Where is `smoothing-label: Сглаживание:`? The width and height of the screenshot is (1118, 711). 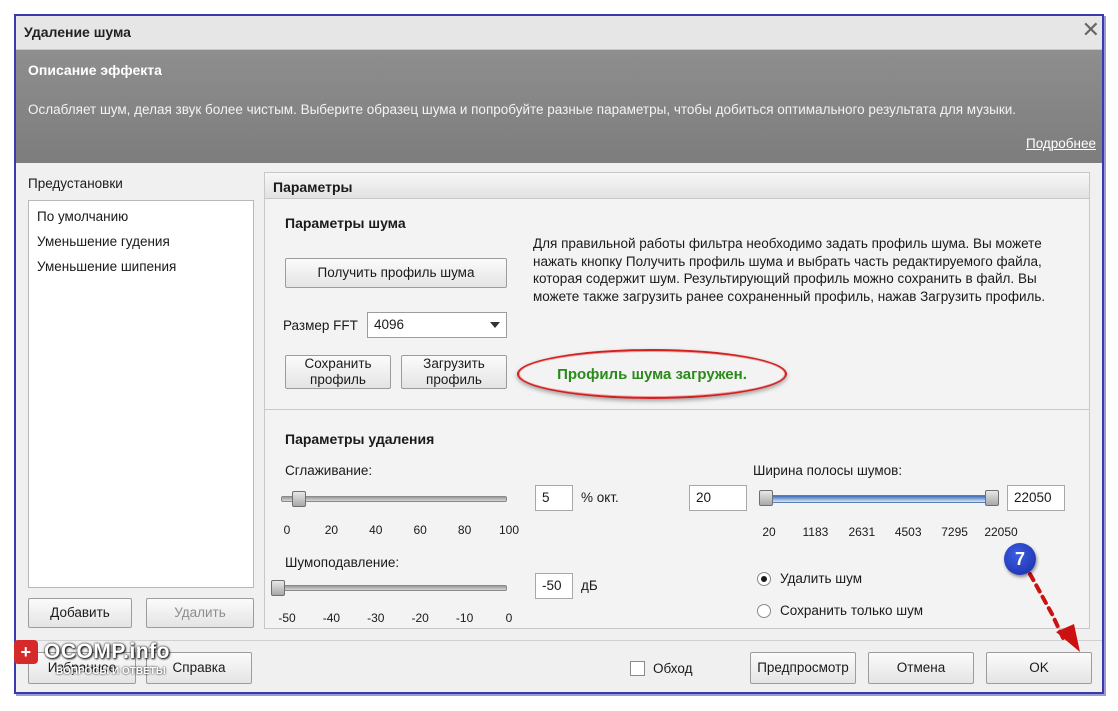
smoothing-label: Сглаживание: is located at coordinates (329, 470).